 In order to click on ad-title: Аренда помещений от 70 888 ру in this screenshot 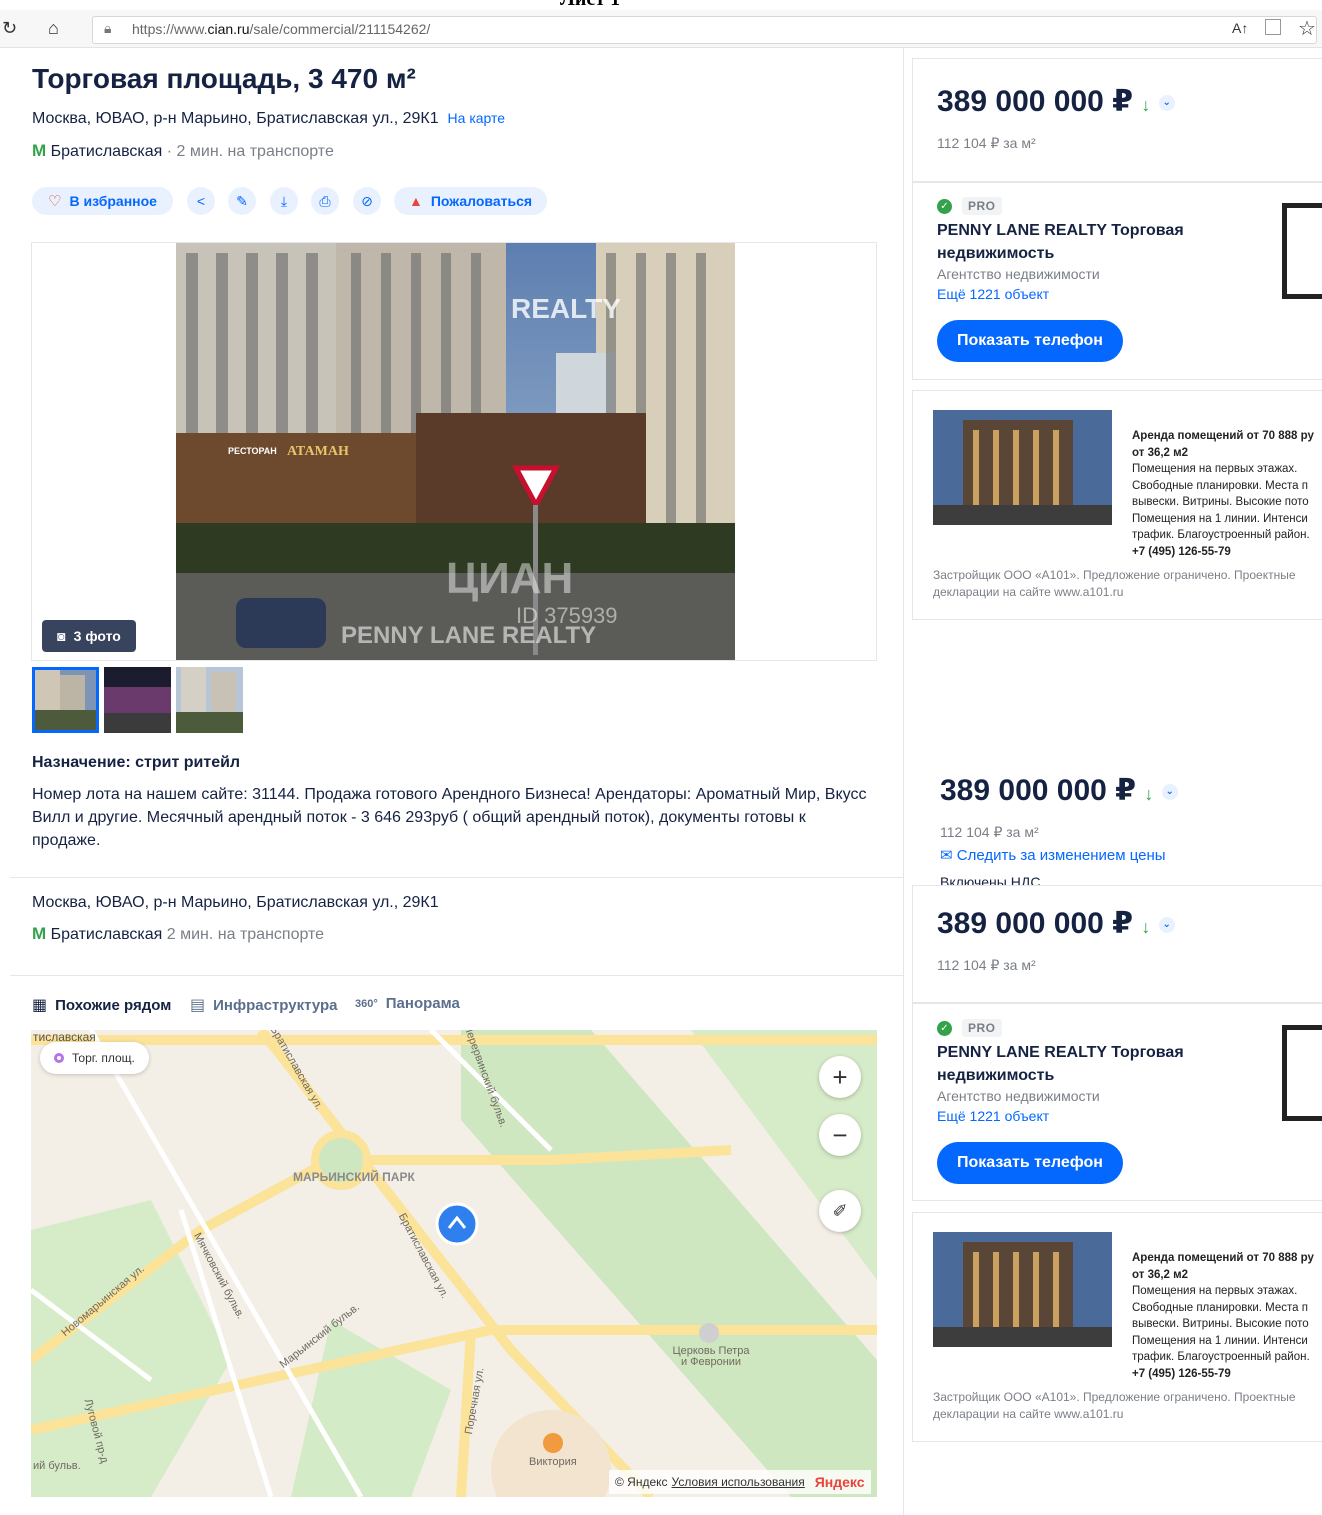, I will do `click(1227, 436)`.